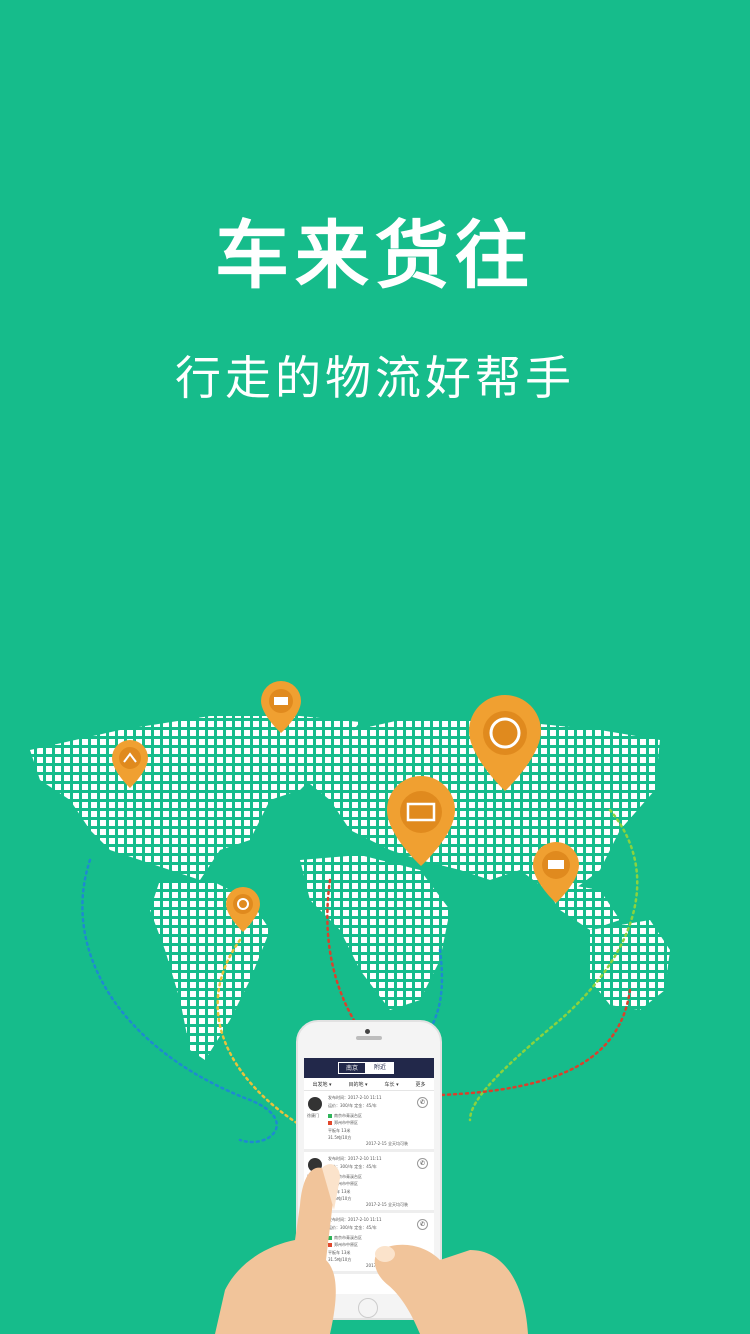  What do you see at coordinates (422, 1102) in the screenshot?
I see `phone-icon: ✆` at bounding box center [422, 1102].